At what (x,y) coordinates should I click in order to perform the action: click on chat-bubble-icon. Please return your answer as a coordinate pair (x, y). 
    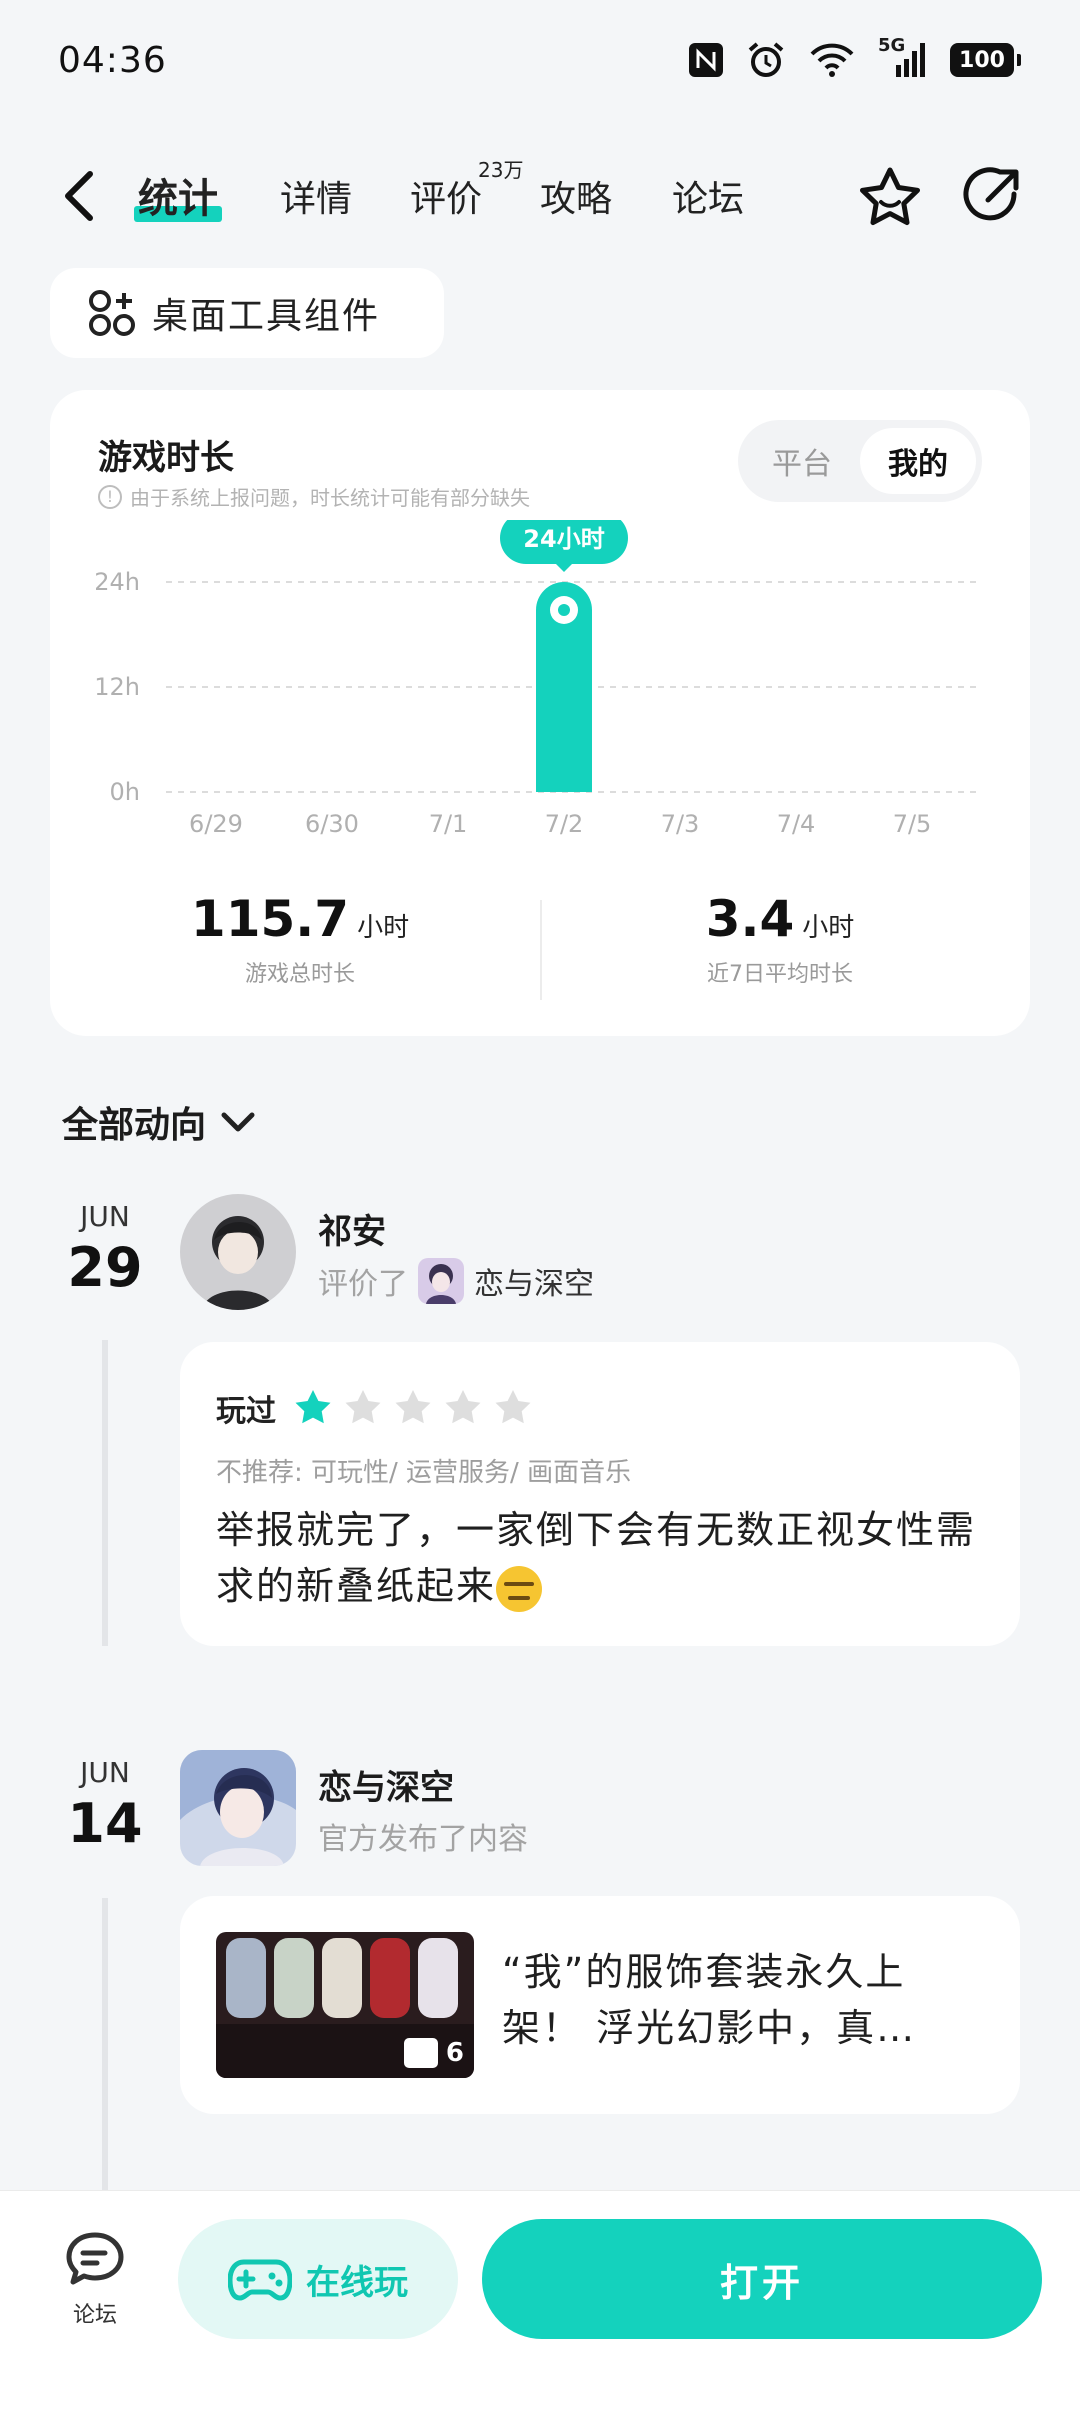
    Looking at the image, I should click on (95, 2258).